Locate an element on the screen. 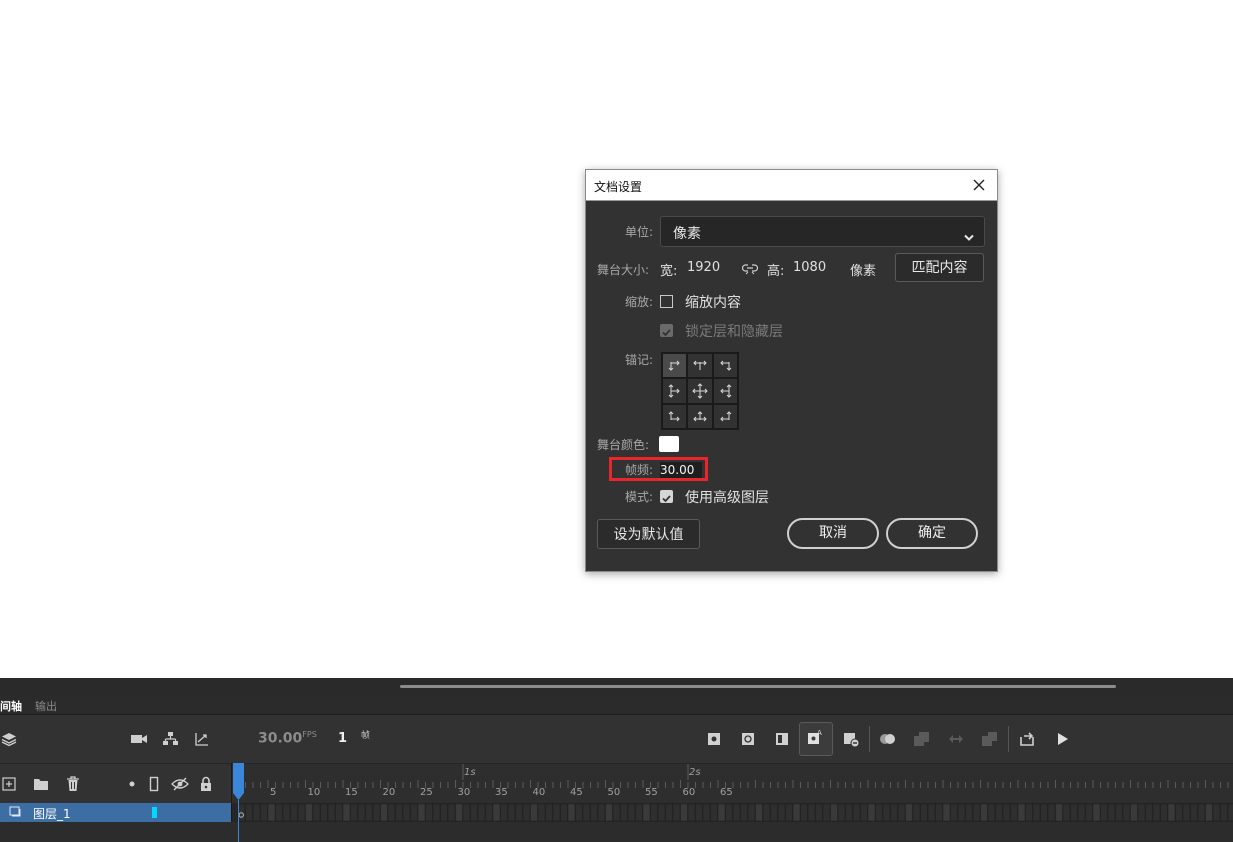 This screenshot has height=842, width=1233. unit-select-value: 像素 is located at coordinates (687, 234).